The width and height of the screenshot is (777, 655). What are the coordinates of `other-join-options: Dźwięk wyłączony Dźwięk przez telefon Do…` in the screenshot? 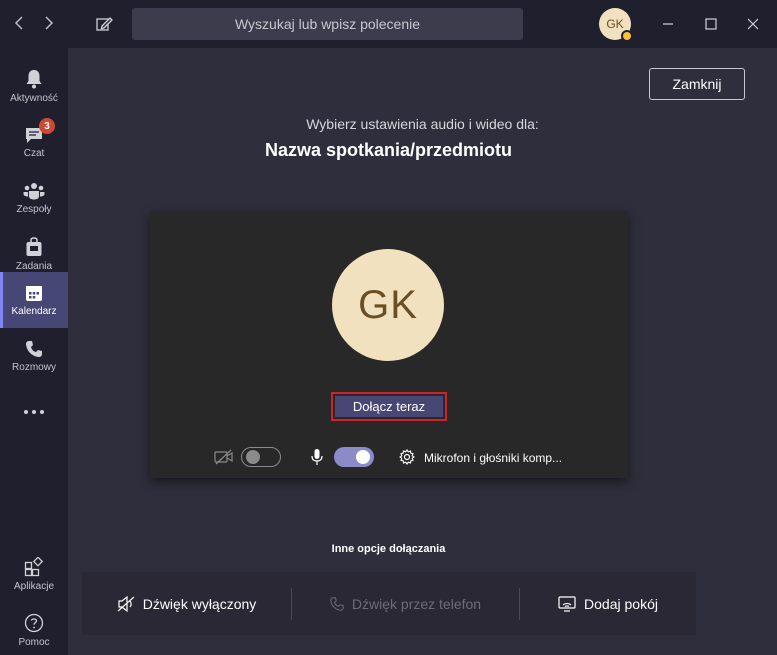 It's located at (389, 603).